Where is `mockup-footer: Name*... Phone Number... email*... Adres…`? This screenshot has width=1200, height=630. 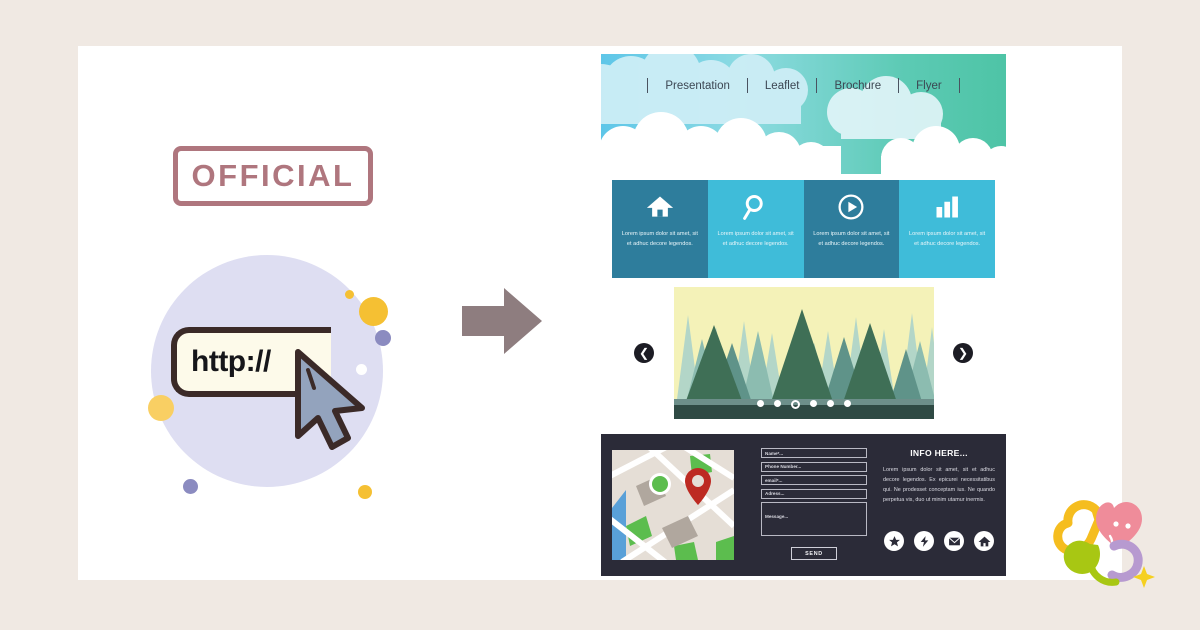
mockup-footer: Name*... Phone Number... email*... Adres… is located at coordinates (803, 505).